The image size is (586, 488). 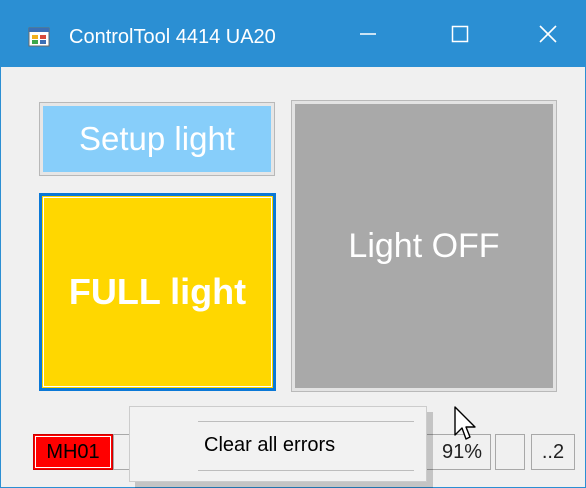 I want to click on close-icon, so click(x=548, y=34).